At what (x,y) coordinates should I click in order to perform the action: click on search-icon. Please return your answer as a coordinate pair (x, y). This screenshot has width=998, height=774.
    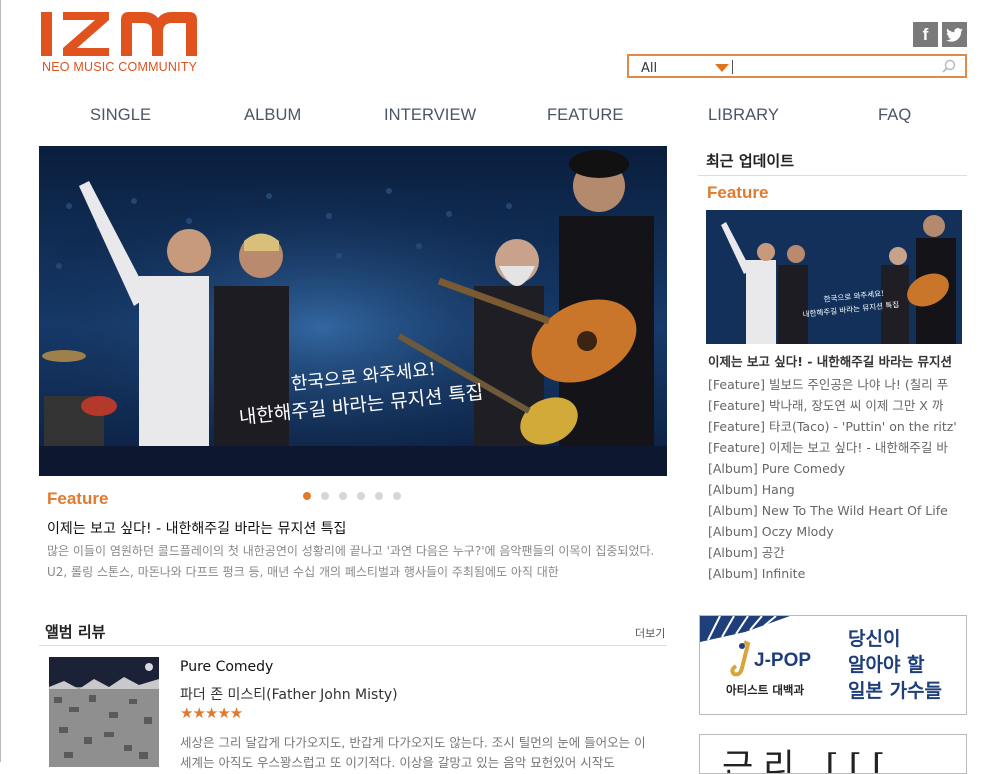
    Looking at the image, I should click on (949, 66).